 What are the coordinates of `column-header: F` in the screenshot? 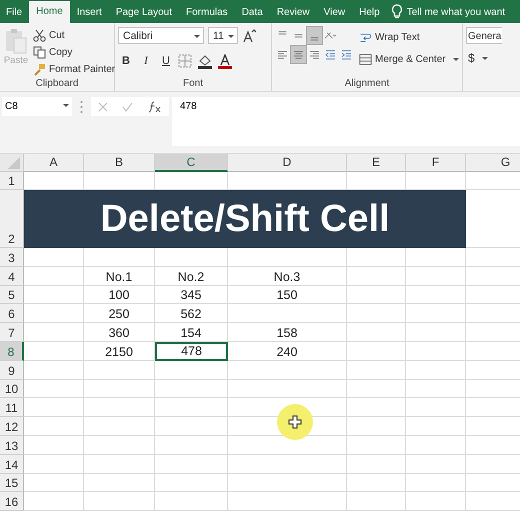 It's located at (436, 163).